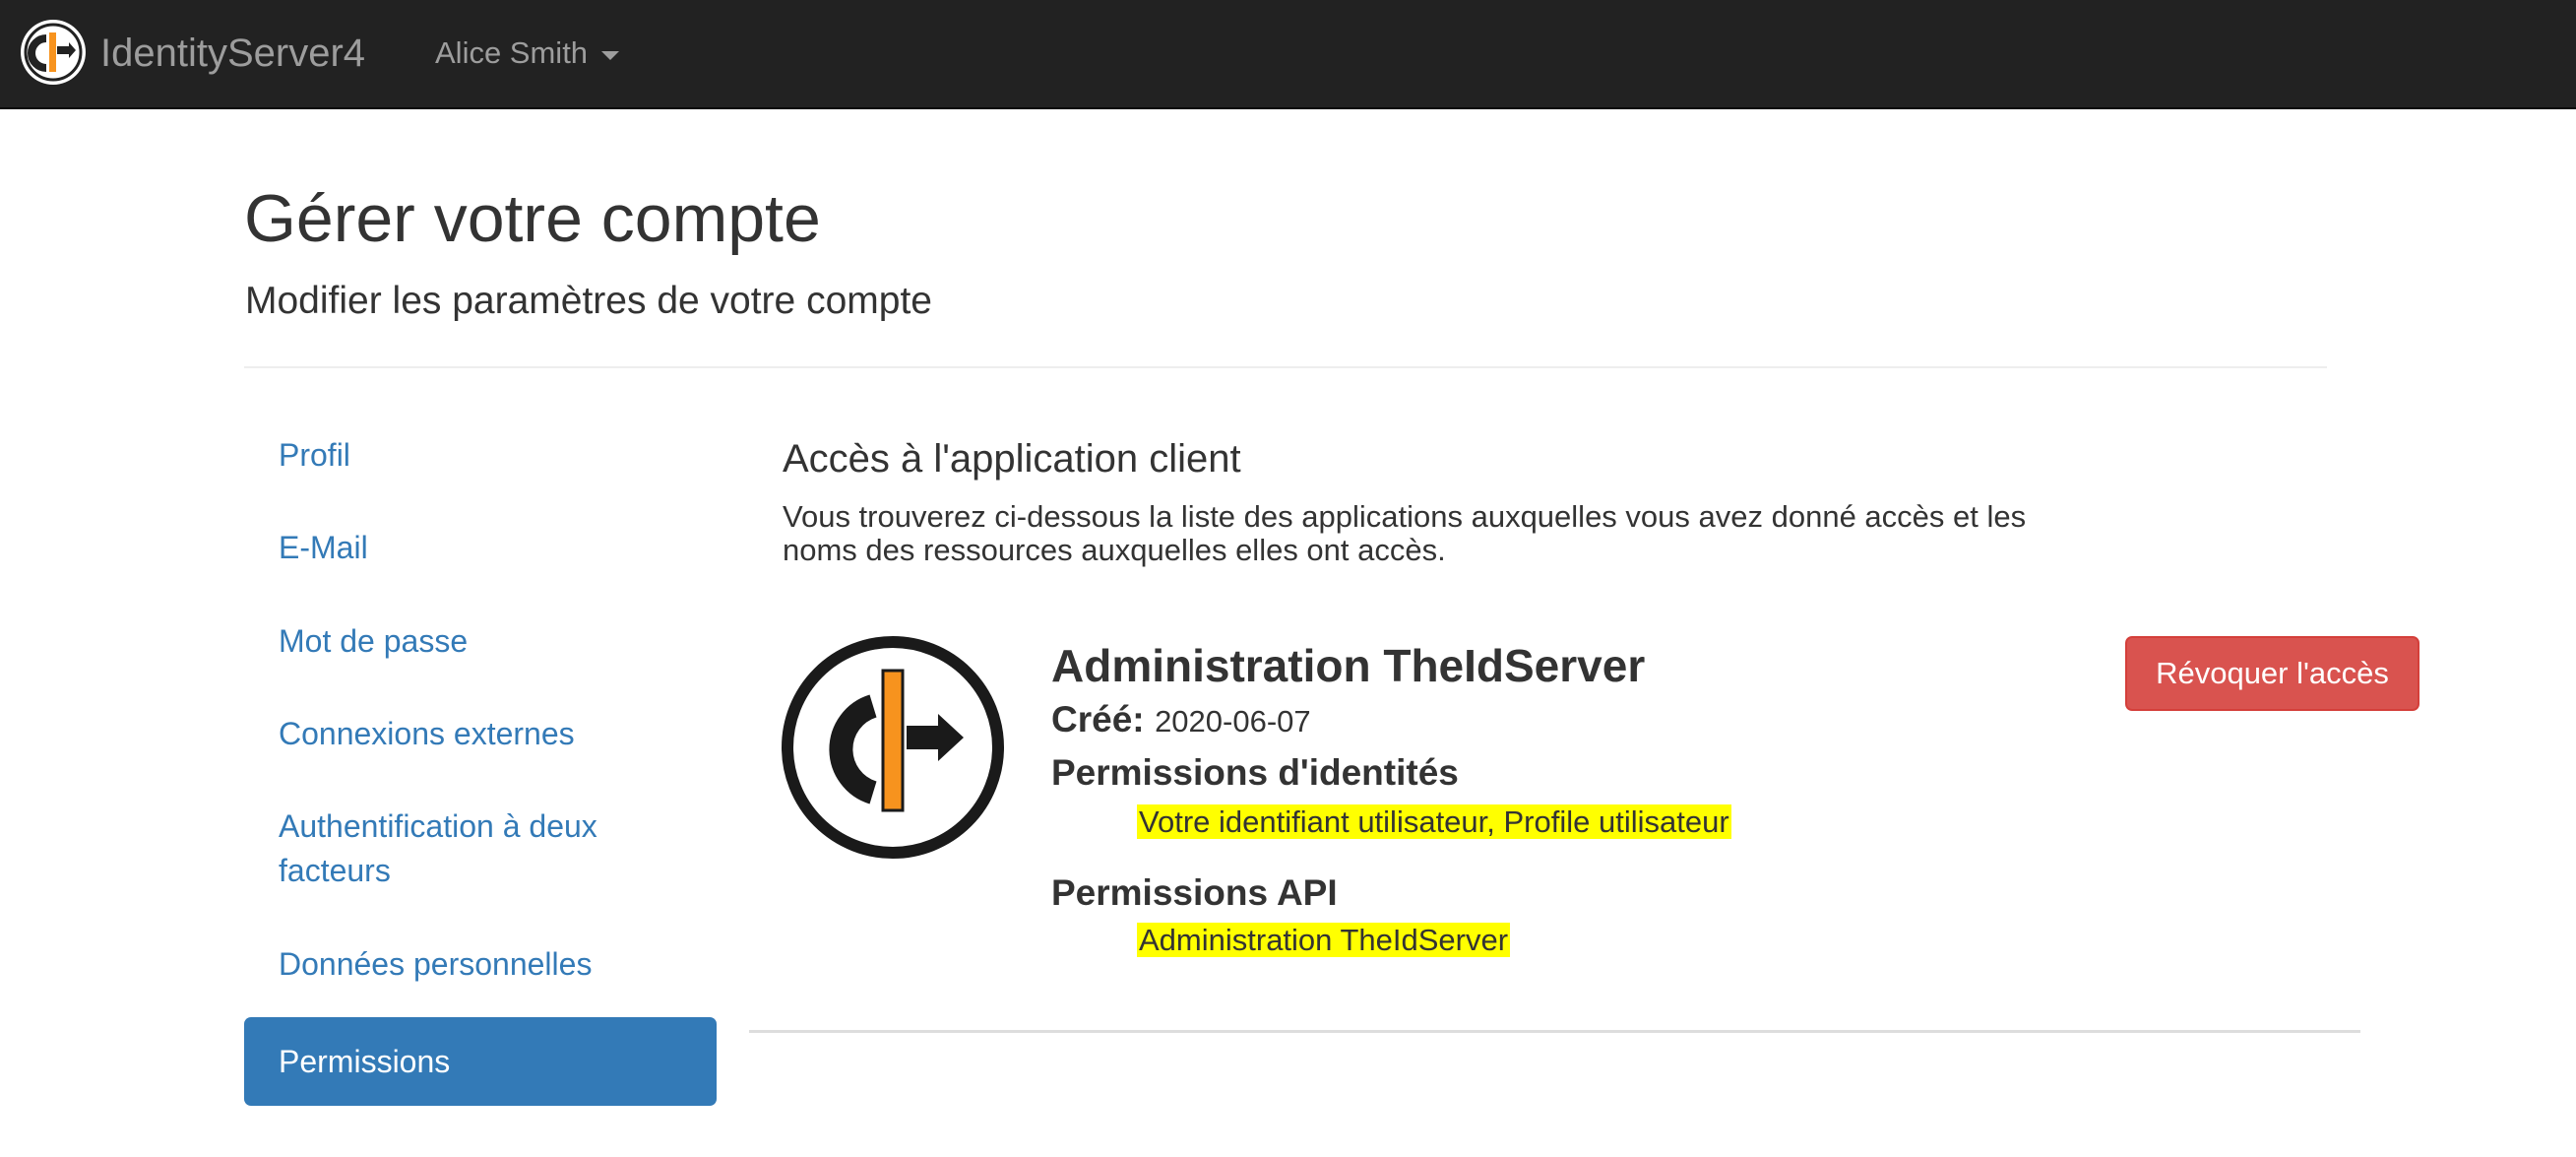  Describe the element at coordinates (232, 53) in the screenshot. I see `brand-name: IdentityServer4` at that location.